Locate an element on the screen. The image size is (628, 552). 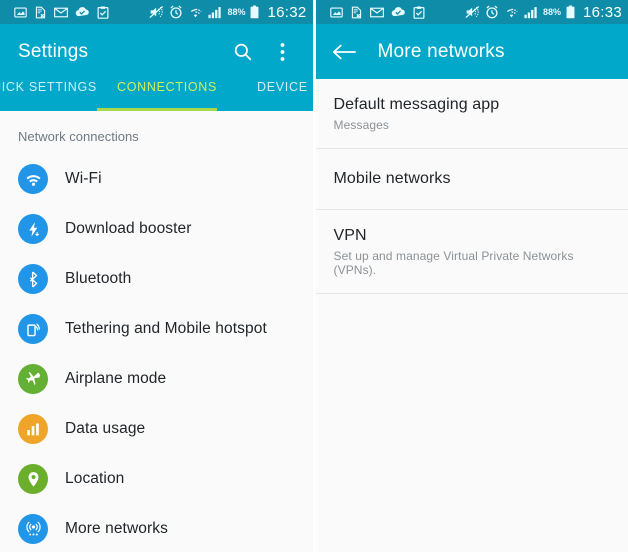
bluetooth-icon is located at coordinates (33, 279).